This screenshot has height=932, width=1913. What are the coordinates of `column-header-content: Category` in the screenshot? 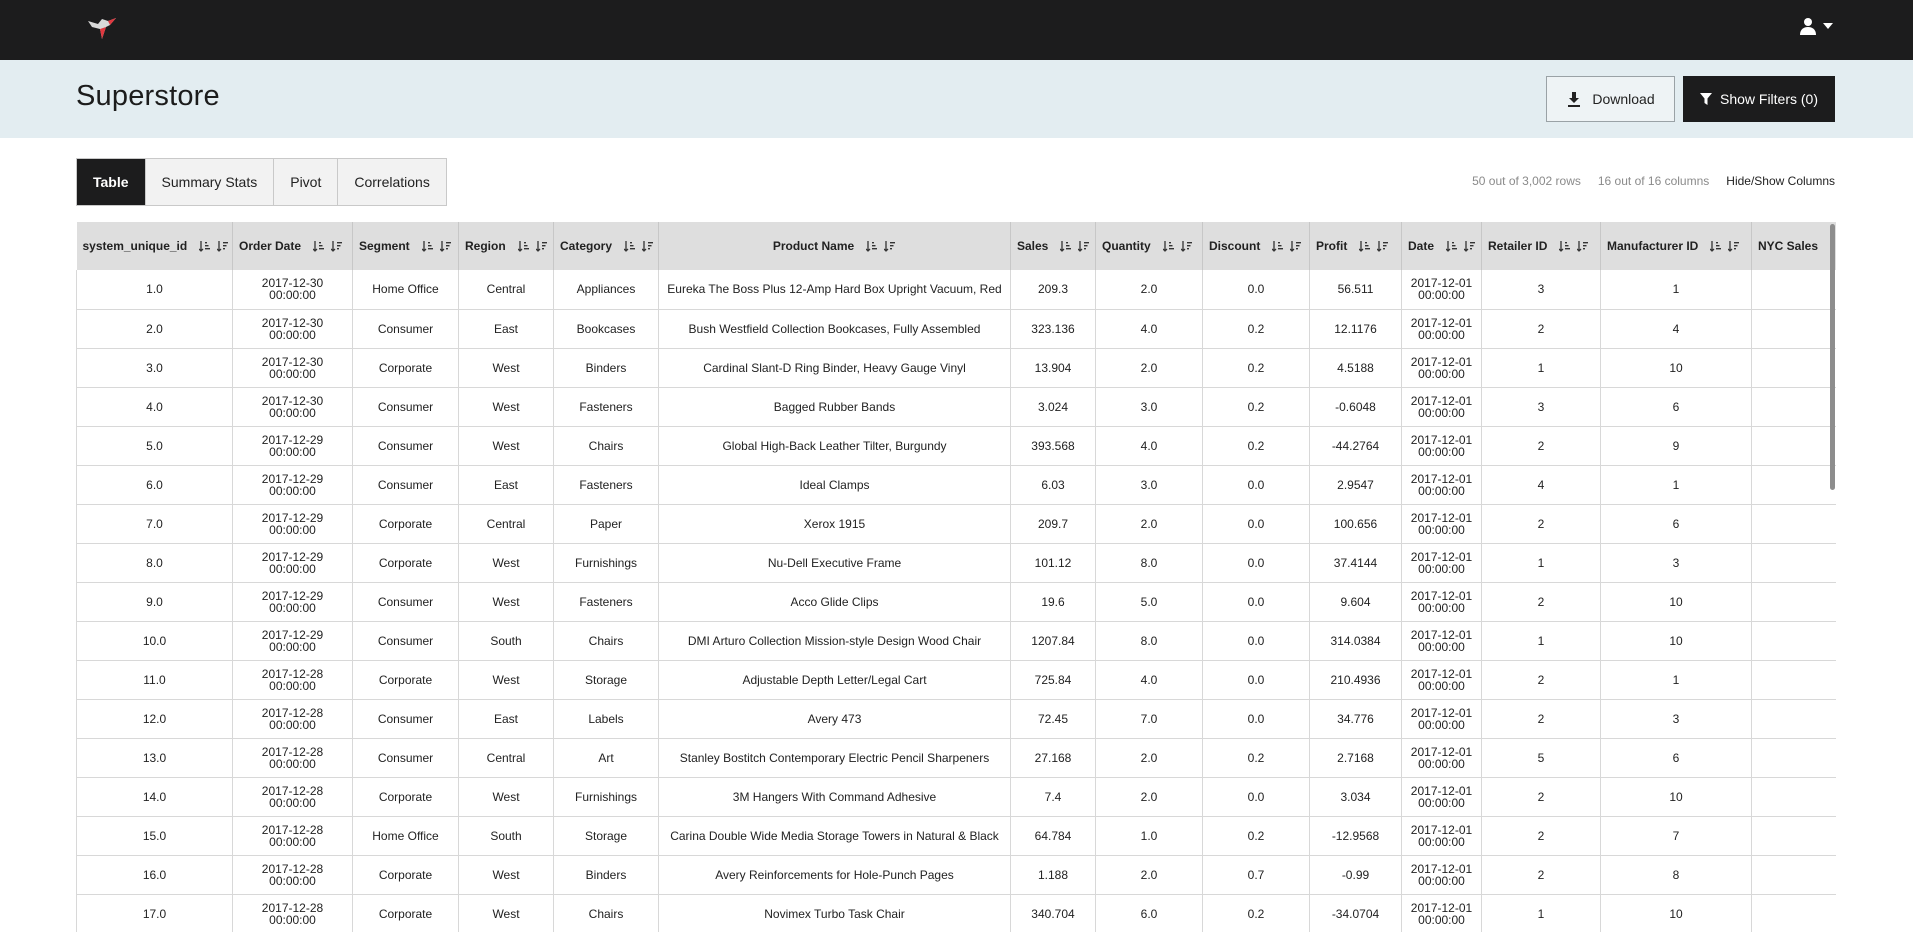 It's located at (607, 246).